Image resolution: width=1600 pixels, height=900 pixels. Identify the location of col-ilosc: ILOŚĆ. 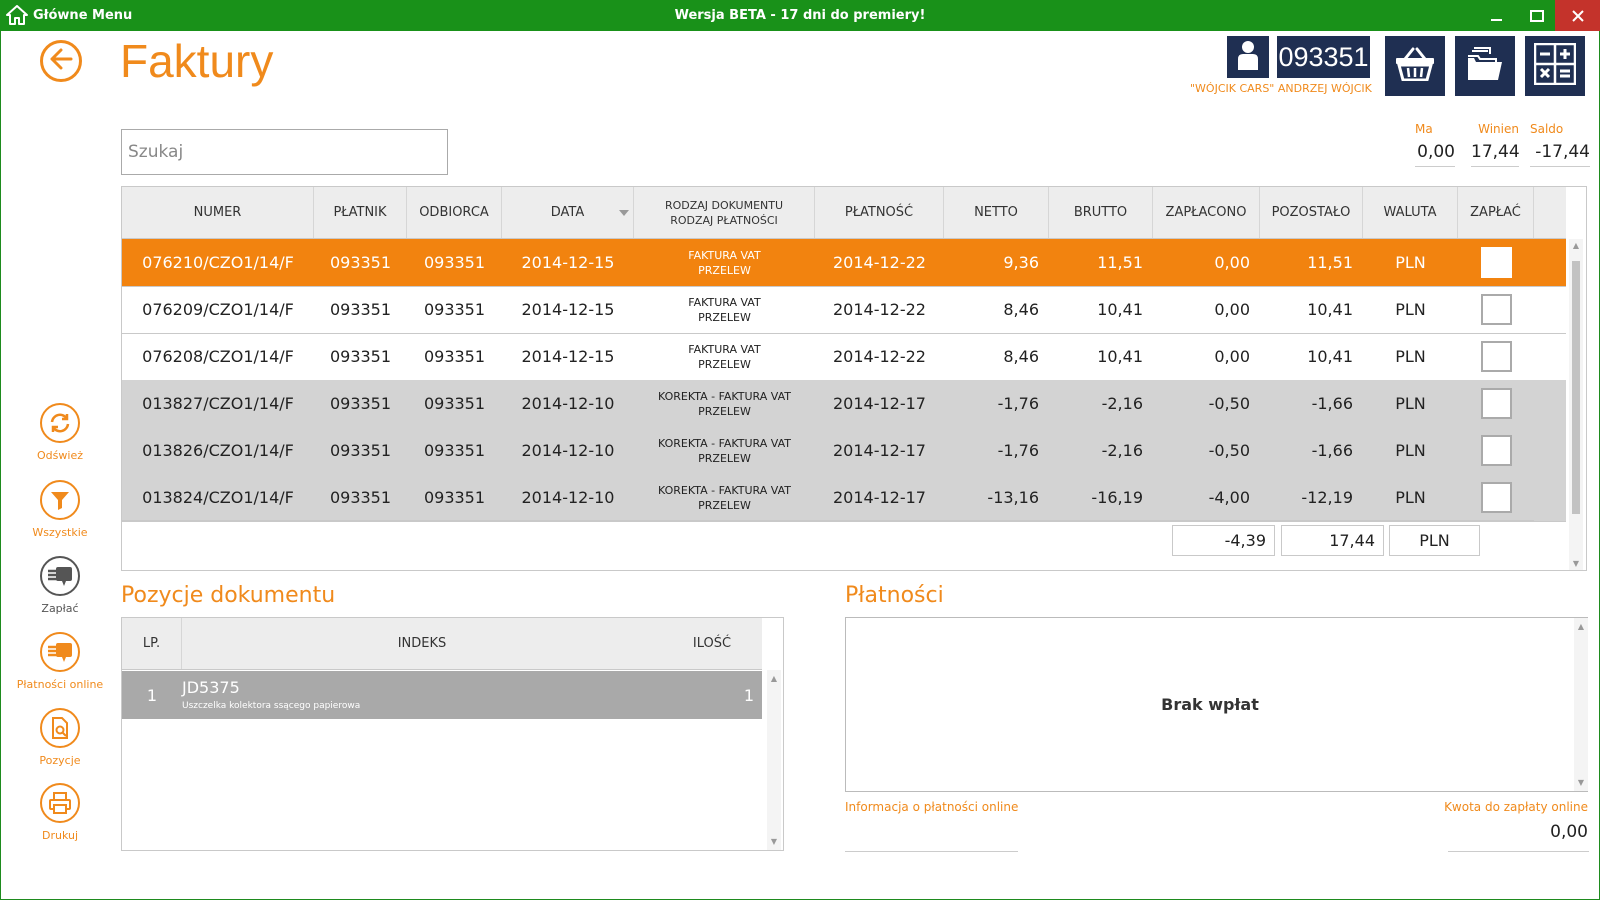
(712, 643).